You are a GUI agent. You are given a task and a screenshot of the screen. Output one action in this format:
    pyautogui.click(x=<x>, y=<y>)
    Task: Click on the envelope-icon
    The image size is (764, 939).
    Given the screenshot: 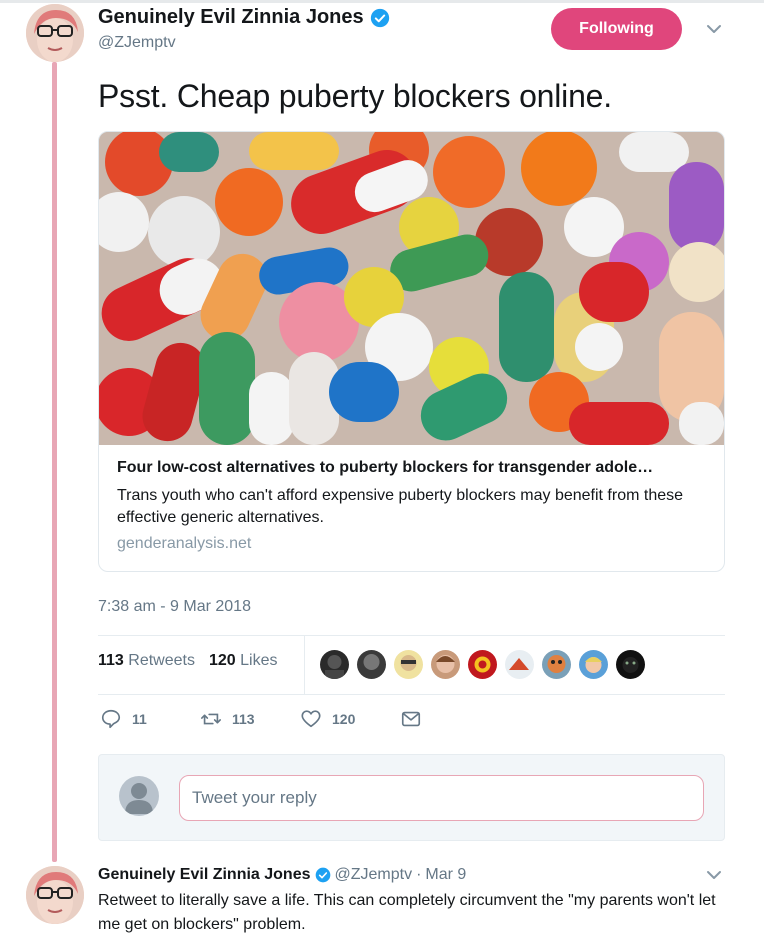 What is the action you would take?
    pyautogui.click(x=411, y=719)
    